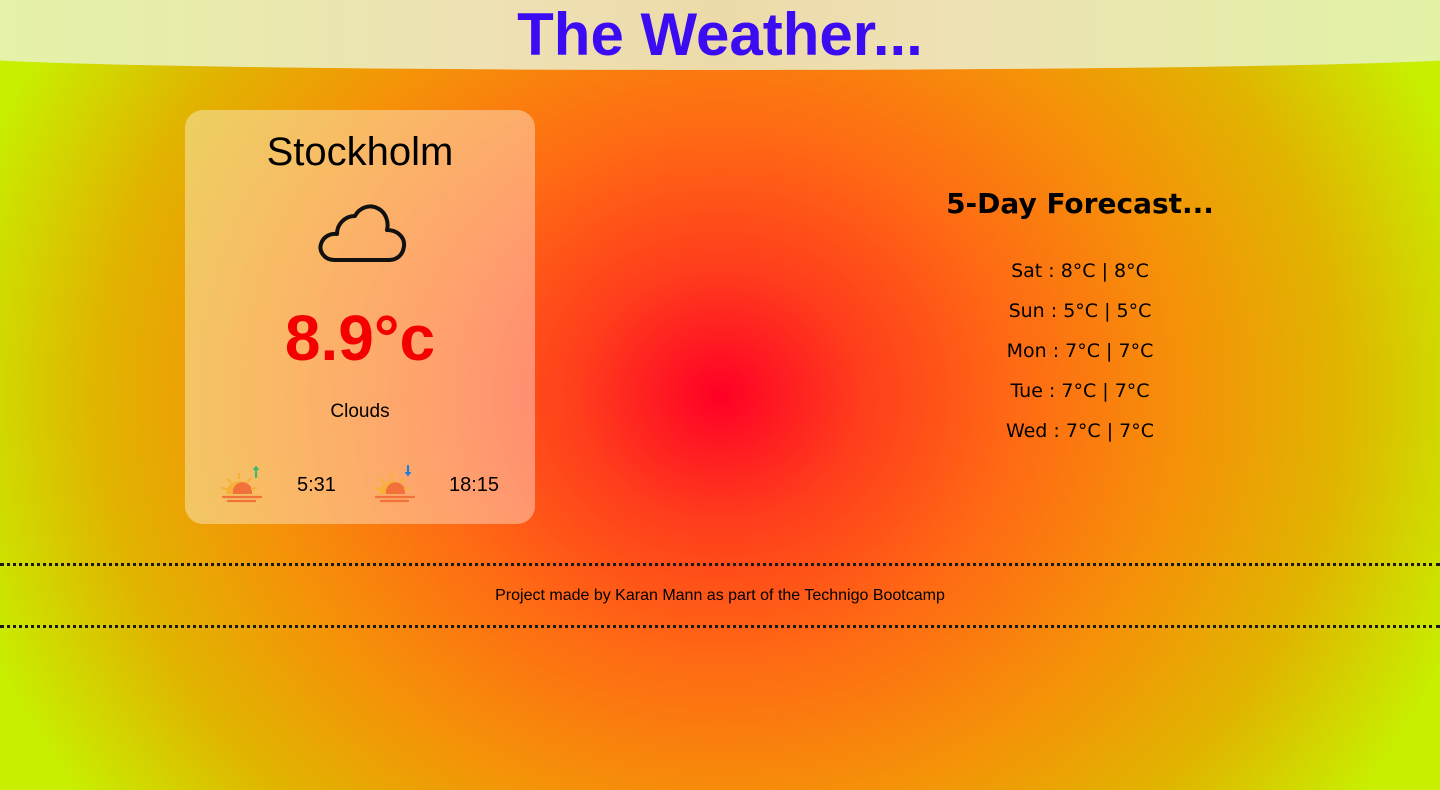 The image size is (1440, 790). What do you see at coordinates (474, 485) in the screenshot?
I see `sunset-time: 18:15` at bounding box center [474, 485].